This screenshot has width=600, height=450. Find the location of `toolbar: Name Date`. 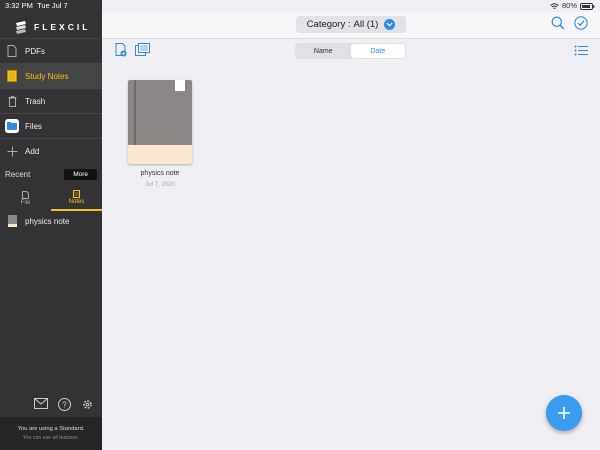

toolbar: Name Date is located at coordinates (351, 51).